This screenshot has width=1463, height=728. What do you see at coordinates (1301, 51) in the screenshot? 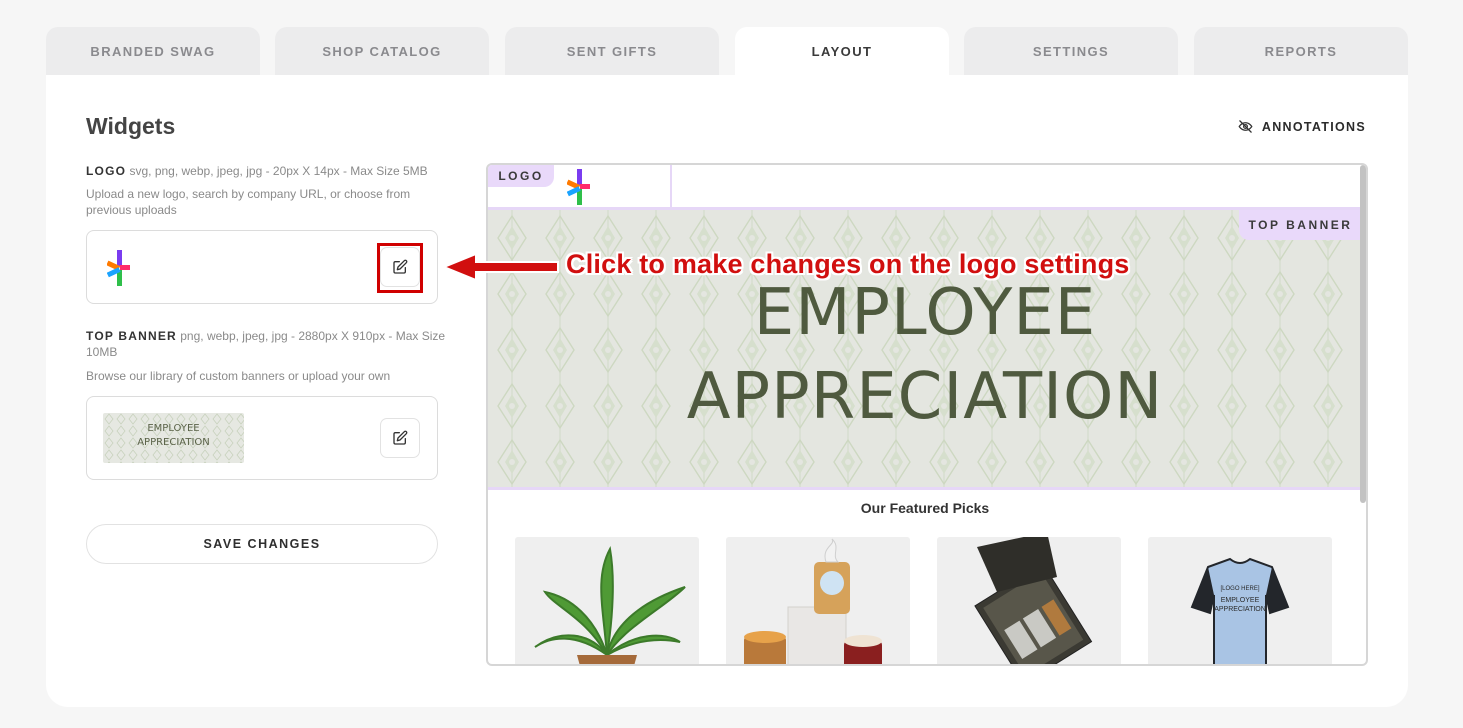
I see `tab-reports: REPORTS` at bounding box center [1301, 51].